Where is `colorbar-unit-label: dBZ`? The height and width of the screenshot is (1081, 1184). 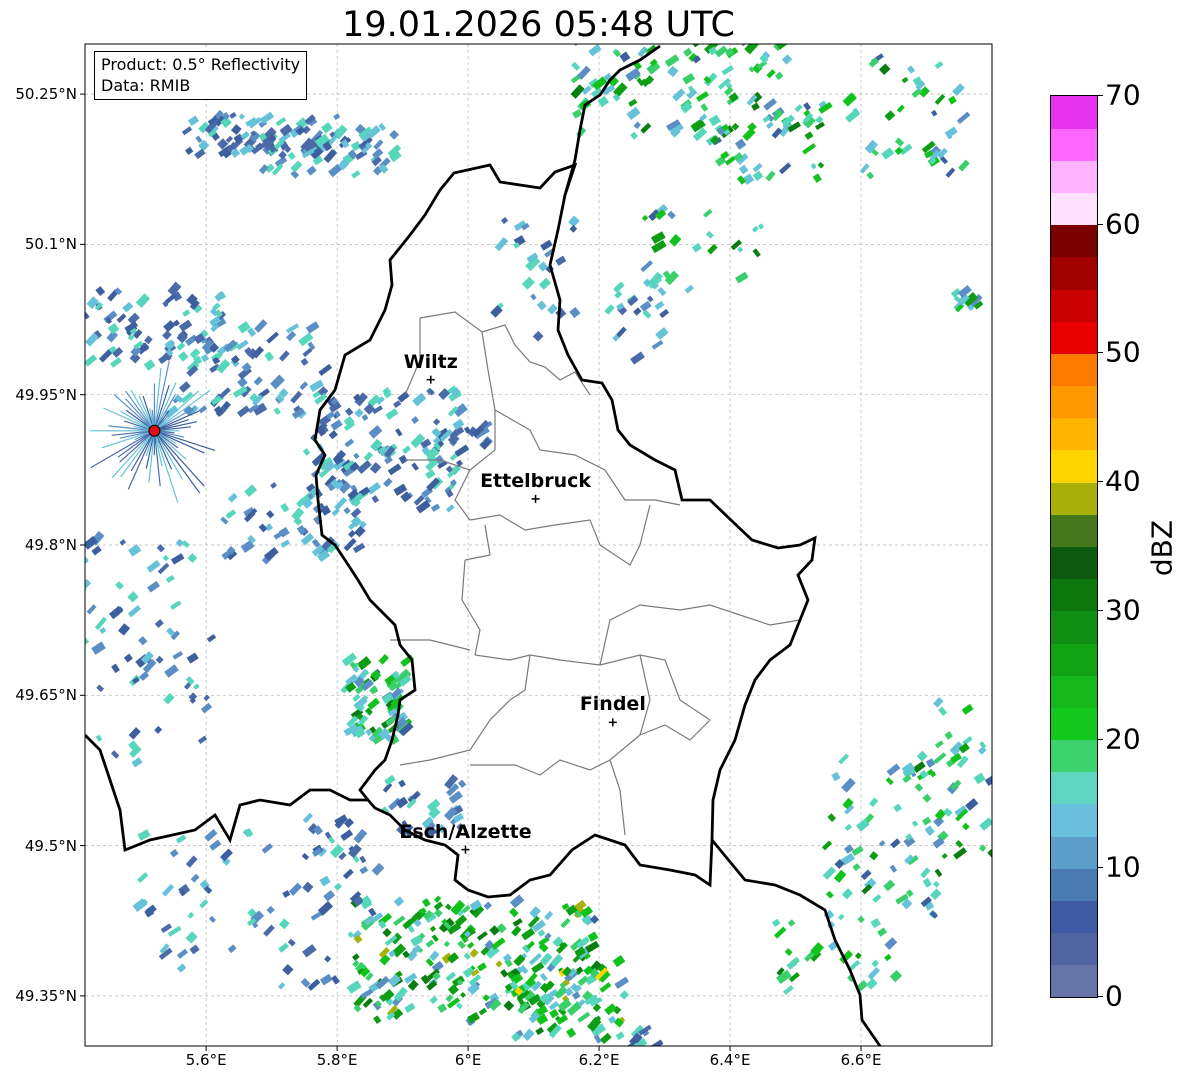 colorbar-unit-label: dBZ is located at coordinates (1162, 548).